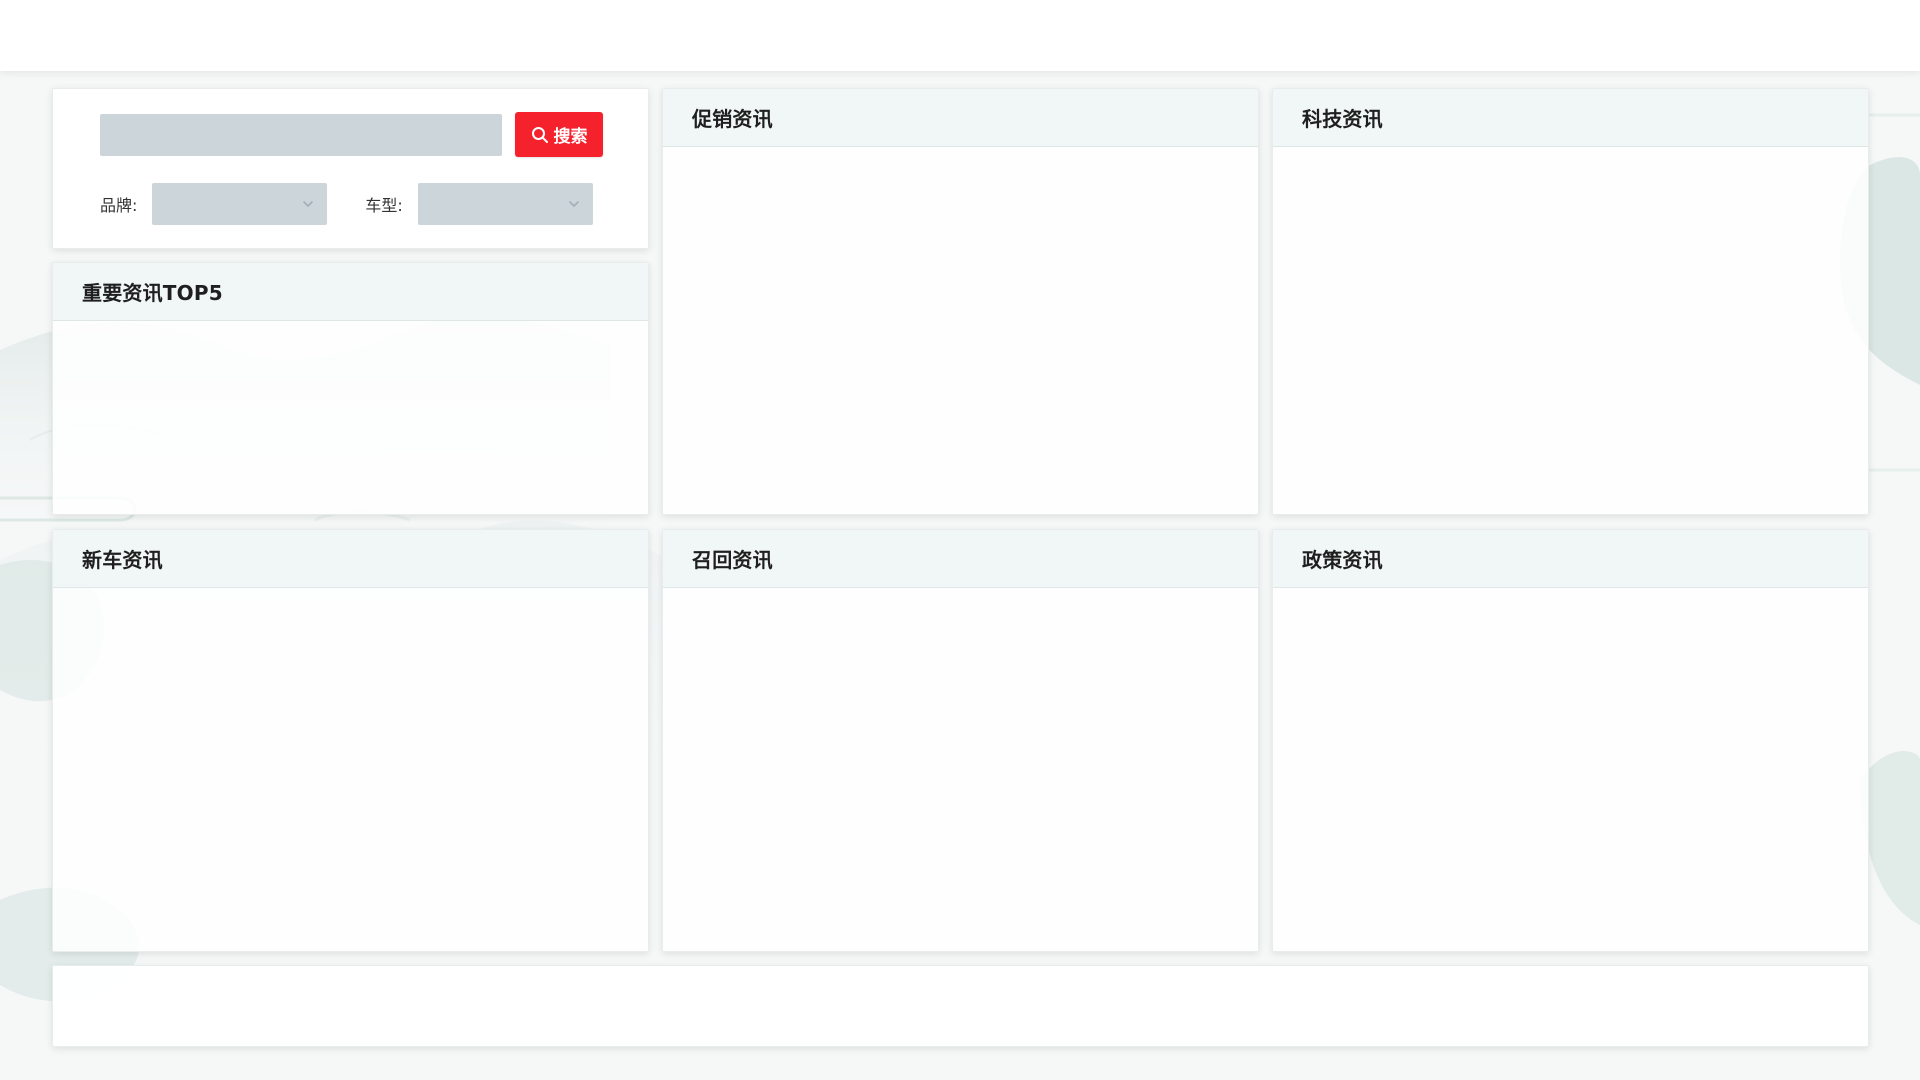 The width and height of the screenshot is (1920, 1080). I want to click on new-car-news-header: 新车资讯, so click(350, 559).